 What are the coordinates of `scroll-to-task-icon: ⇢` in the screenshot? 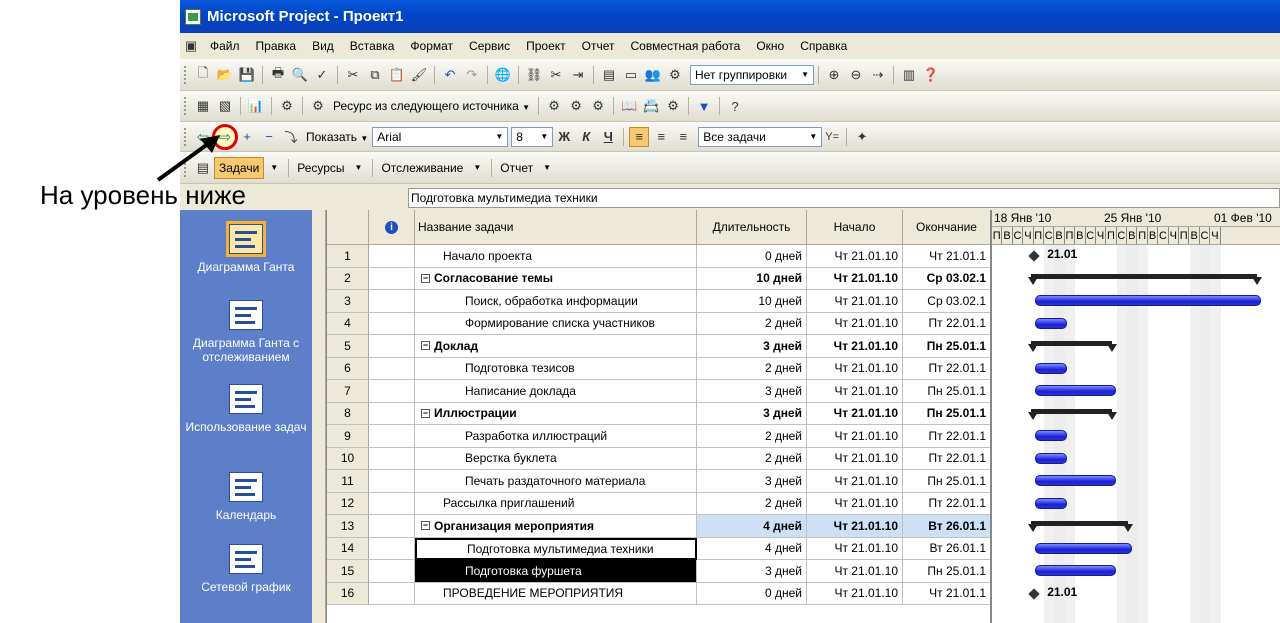 It's located at (878, 75).